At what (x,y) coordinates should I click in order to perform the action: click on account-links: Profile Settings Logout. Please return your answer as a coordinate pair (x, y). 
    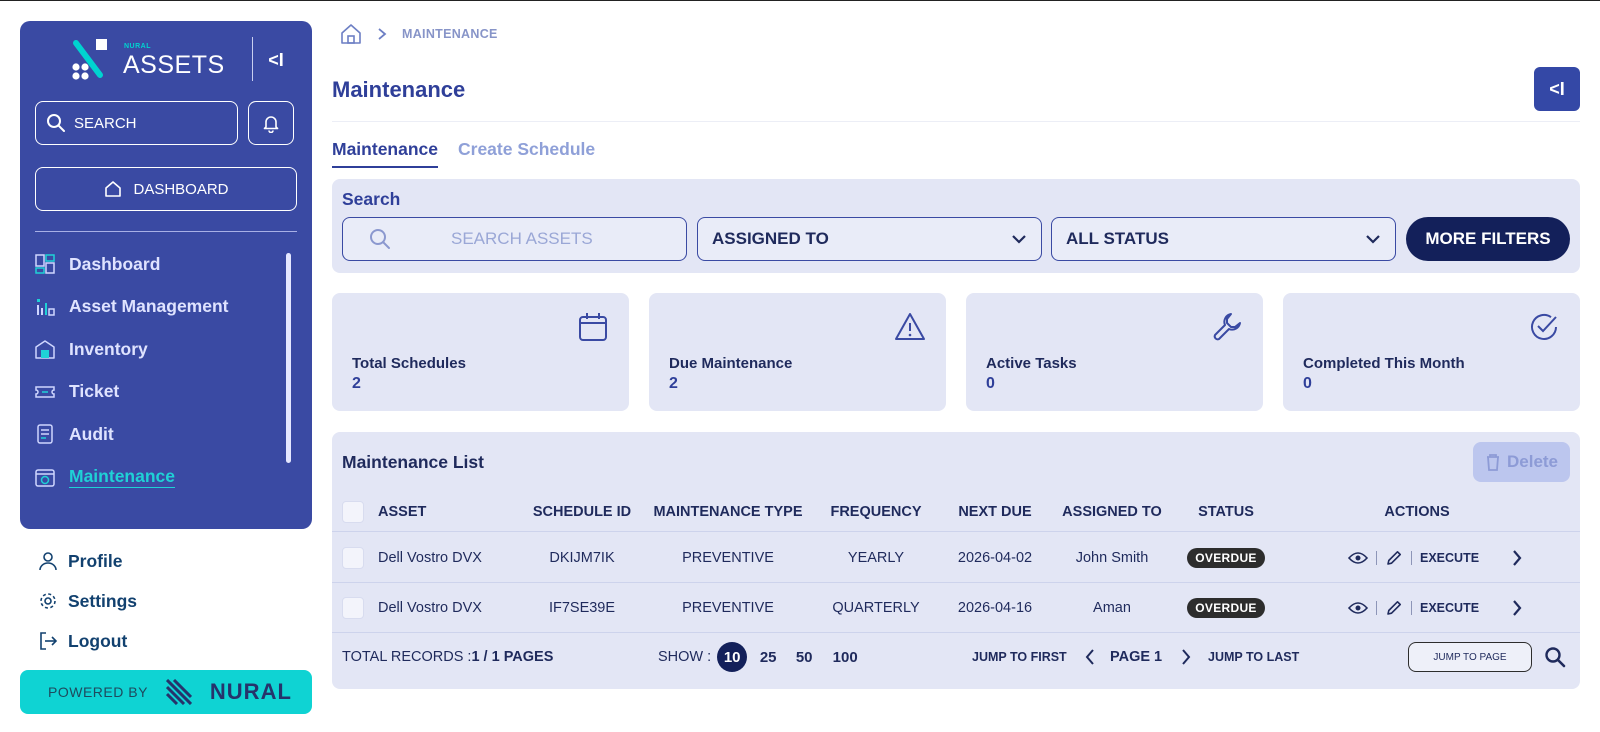
    Looking at the image, I should click on (87, 601).